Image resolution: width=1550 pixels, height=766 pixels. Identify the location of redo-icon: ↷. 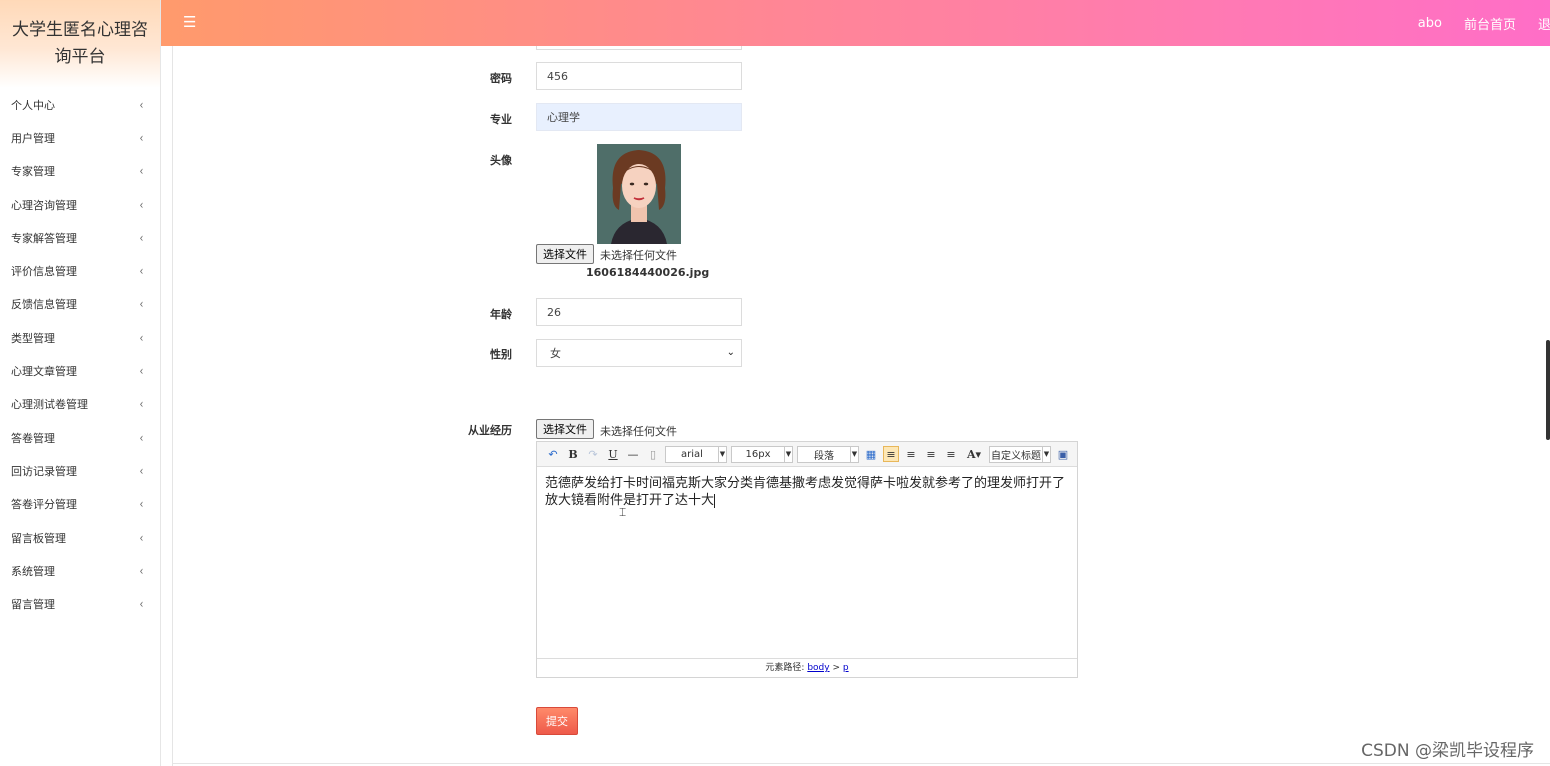
(593, 454).